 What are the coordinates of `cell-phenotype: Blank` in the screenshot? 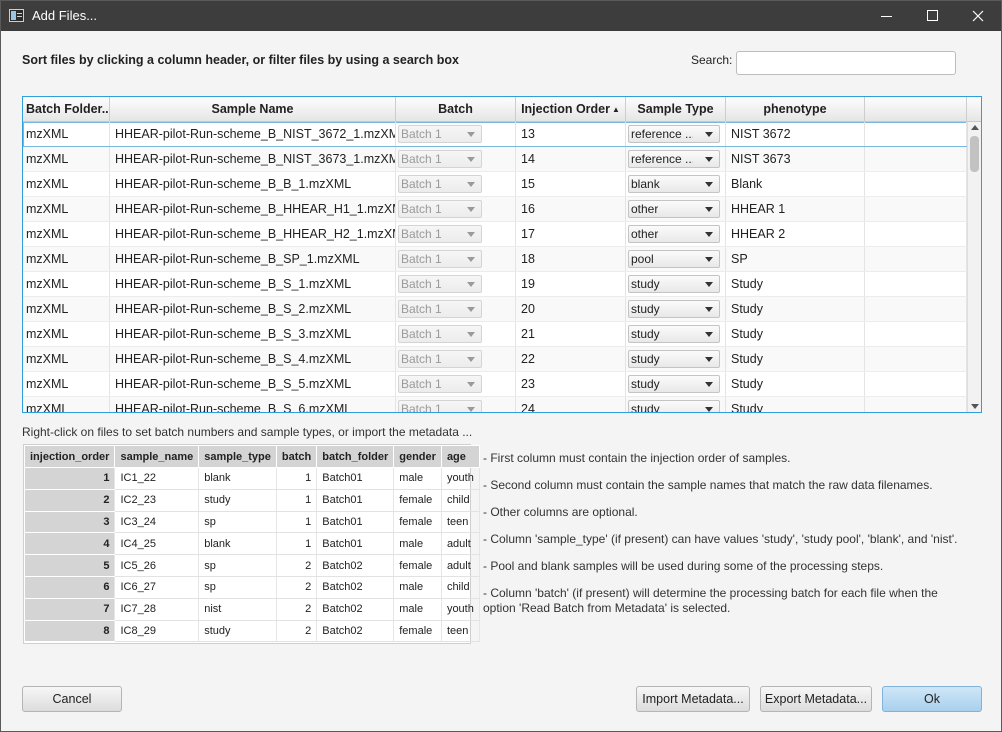 It's located at (795, 184).